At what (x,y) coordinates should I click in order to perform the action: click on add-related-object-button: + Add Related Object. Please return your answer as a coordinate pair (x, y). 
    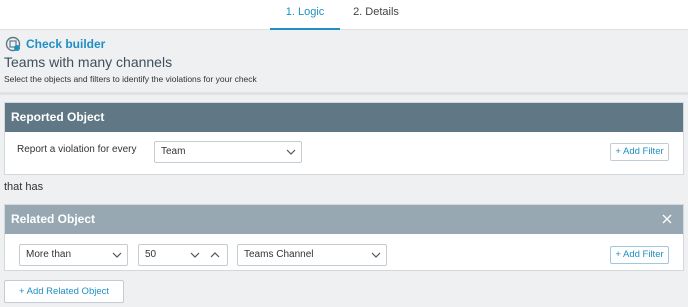
    Looking at the image, I should click on (64, 291).